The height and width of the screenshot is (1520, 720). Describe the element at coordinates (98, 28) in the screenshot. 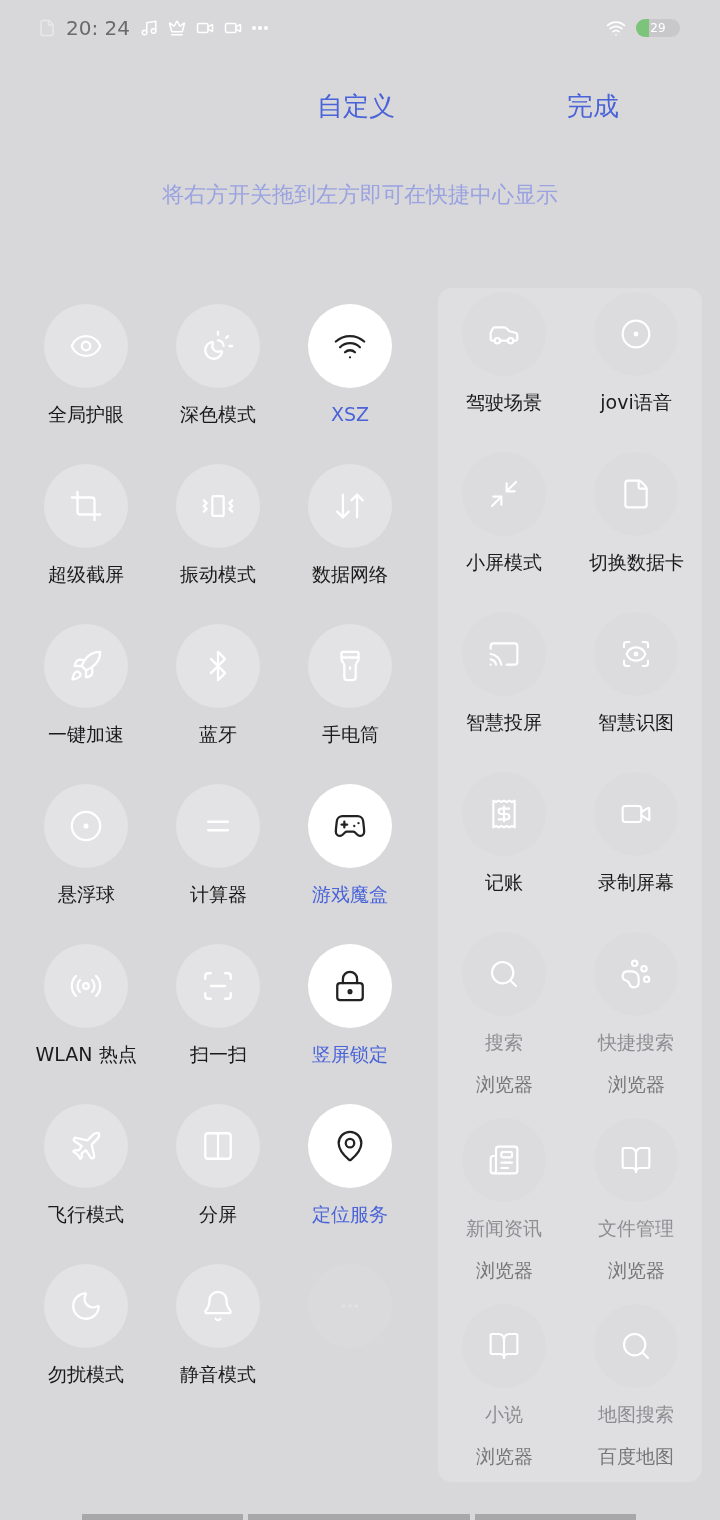

I see `status-time: 20: 24` at that location.